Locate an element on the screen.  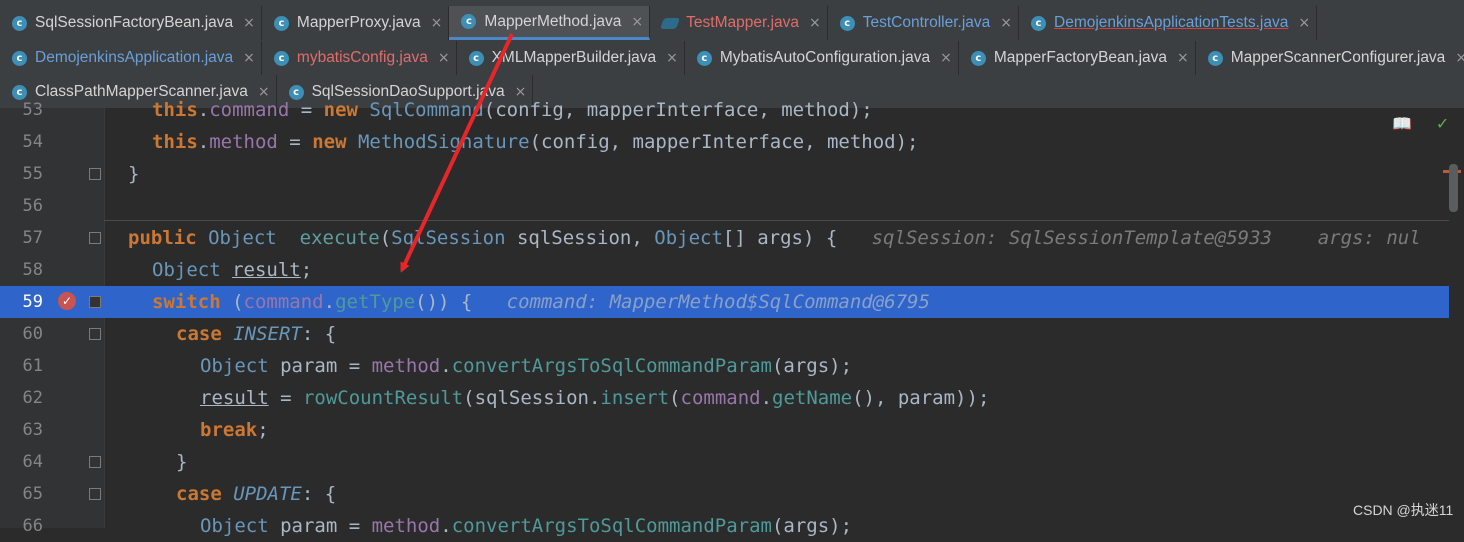
tab-label: DemojenkinsApplication.java is located at coordinates (134, 57).